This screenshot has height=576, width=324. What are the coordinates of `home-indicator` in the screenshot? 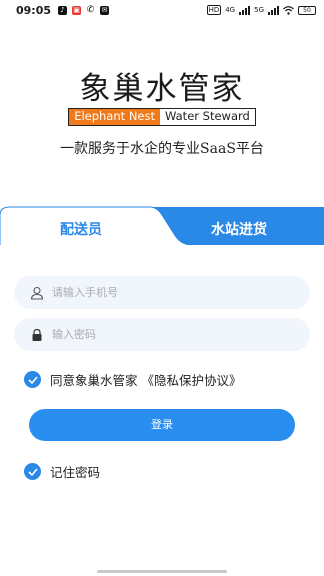 It's located at (162, 571).